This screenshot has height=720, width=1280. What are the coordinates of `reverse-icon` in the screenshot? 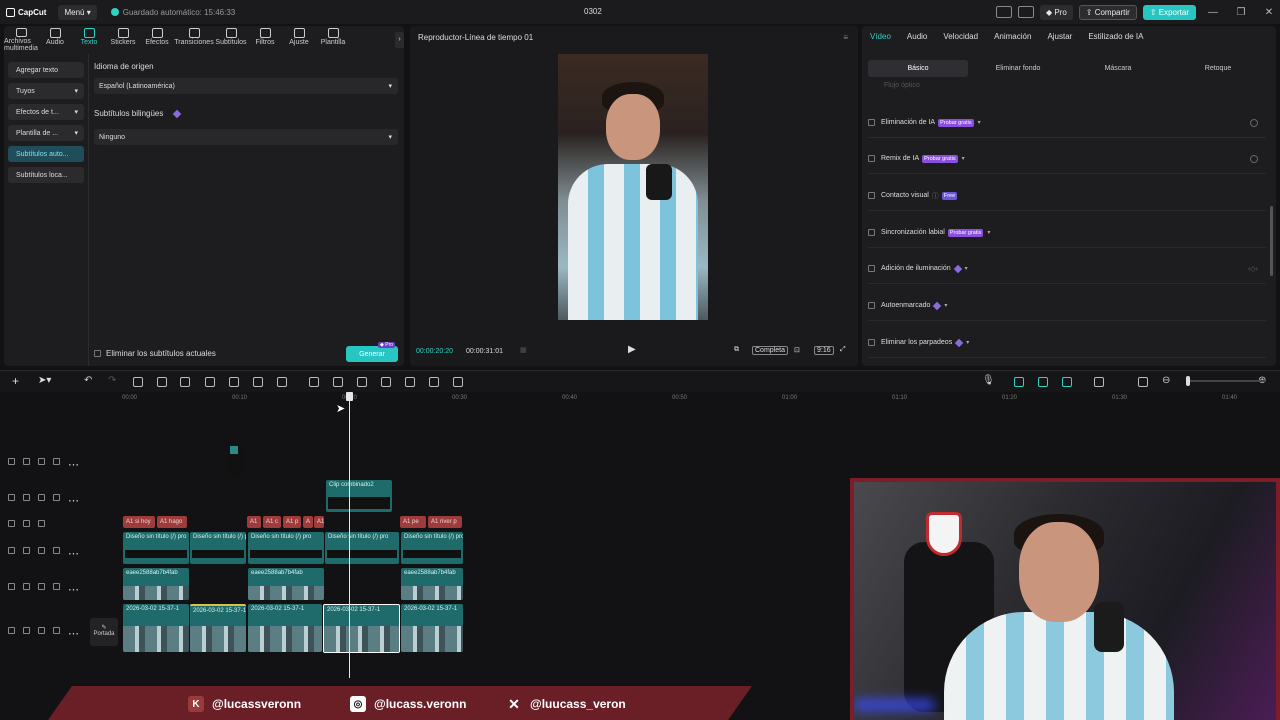 It's located at (338, 382).